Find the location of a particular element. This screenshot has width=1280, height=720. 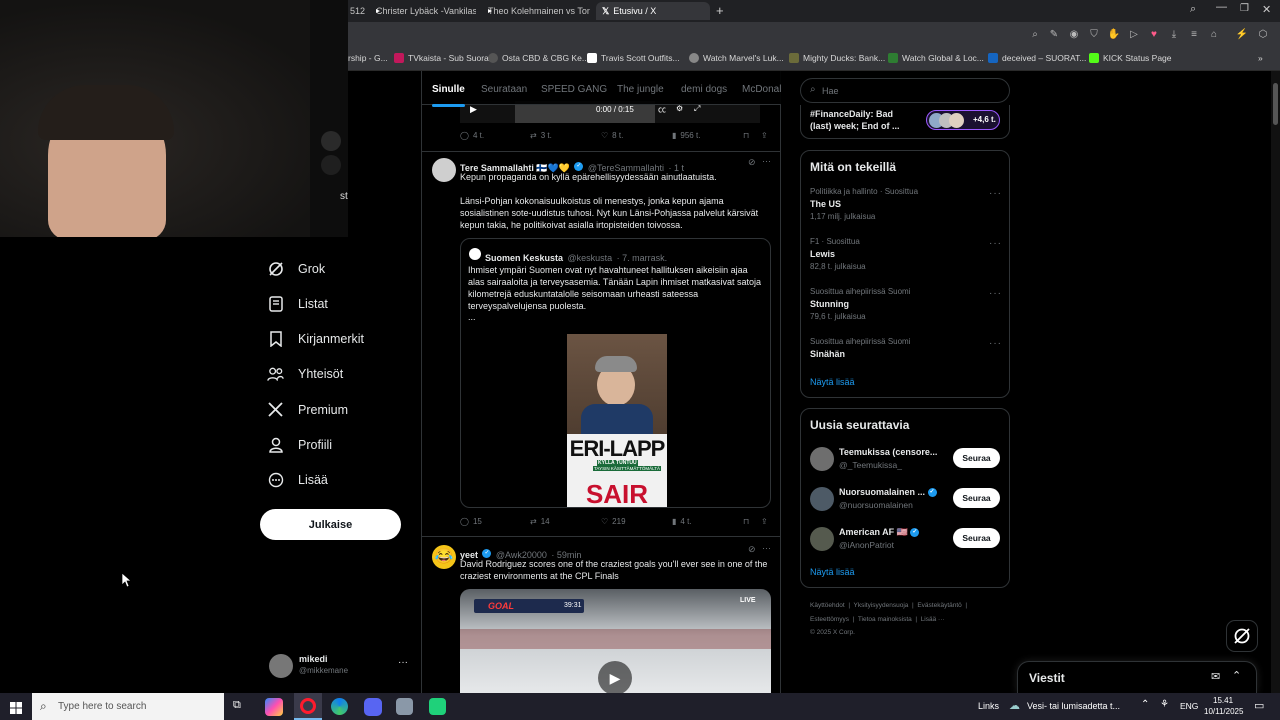

clock-time: 15.41 is located at coordinates (1223, 700).